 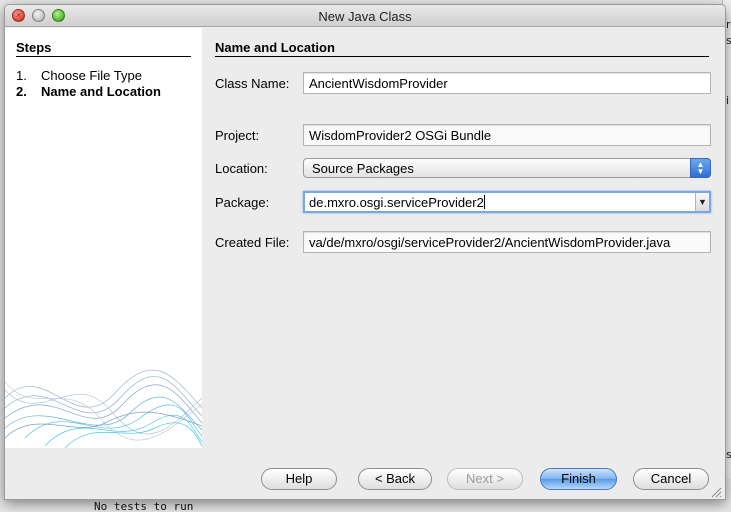 What do you see at coordinates (507, 135) in the screenshot?
I see `project-field: WisdomProvider2 OSGi Bundle` at bounding box center [507, 135].